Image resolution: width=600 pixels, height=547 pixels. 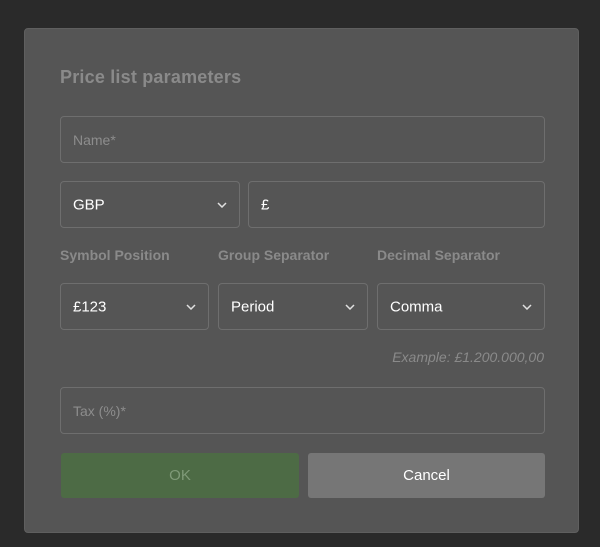 What do you see at coordinates (302, 139) in the screenshot?
I see `name-field: Name*` at bounding box center [302, 139].